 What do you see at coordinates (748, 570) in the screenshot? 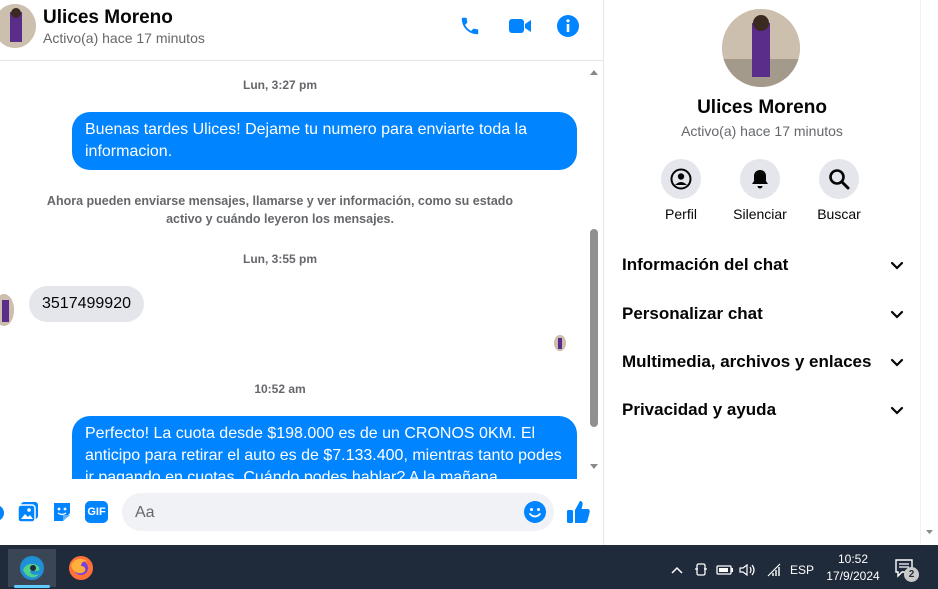
I see `volume-icon` at bounding box center [748, 570].